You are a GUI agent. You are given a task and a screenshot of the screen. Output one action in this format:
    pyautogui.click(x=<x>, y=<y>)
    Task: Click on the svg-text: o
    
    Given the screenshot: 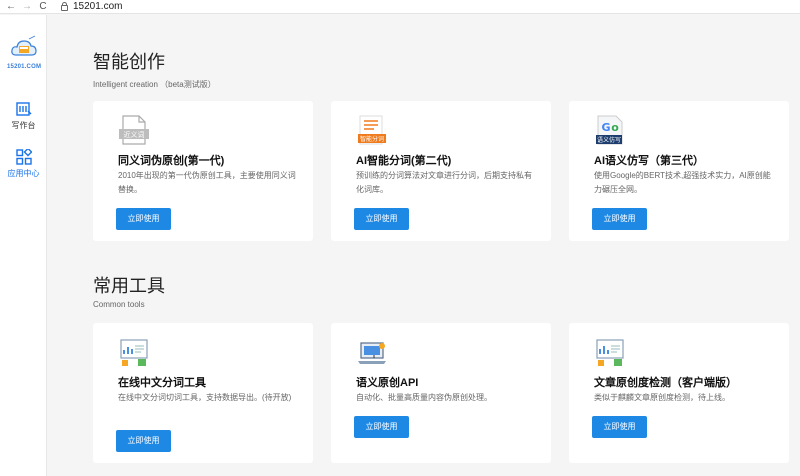 What is the action you would take?
    pyautogui.click(x=615, y=127)
    